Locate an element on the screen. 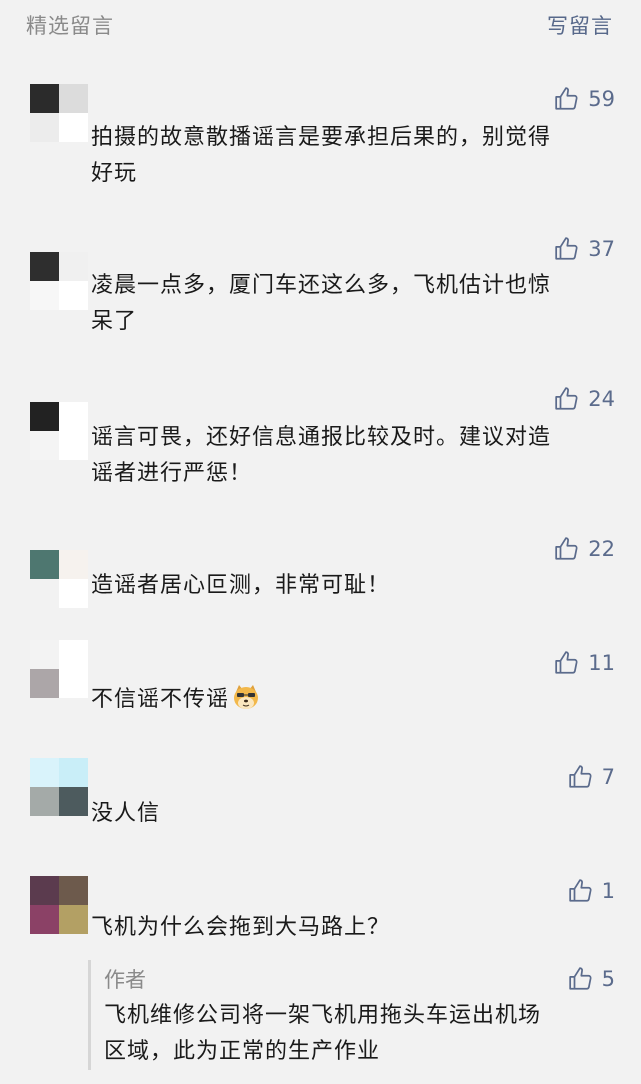  comment-item: 1 飞机为什么会拖到大马路上？ is located at coordinates (320, 916).